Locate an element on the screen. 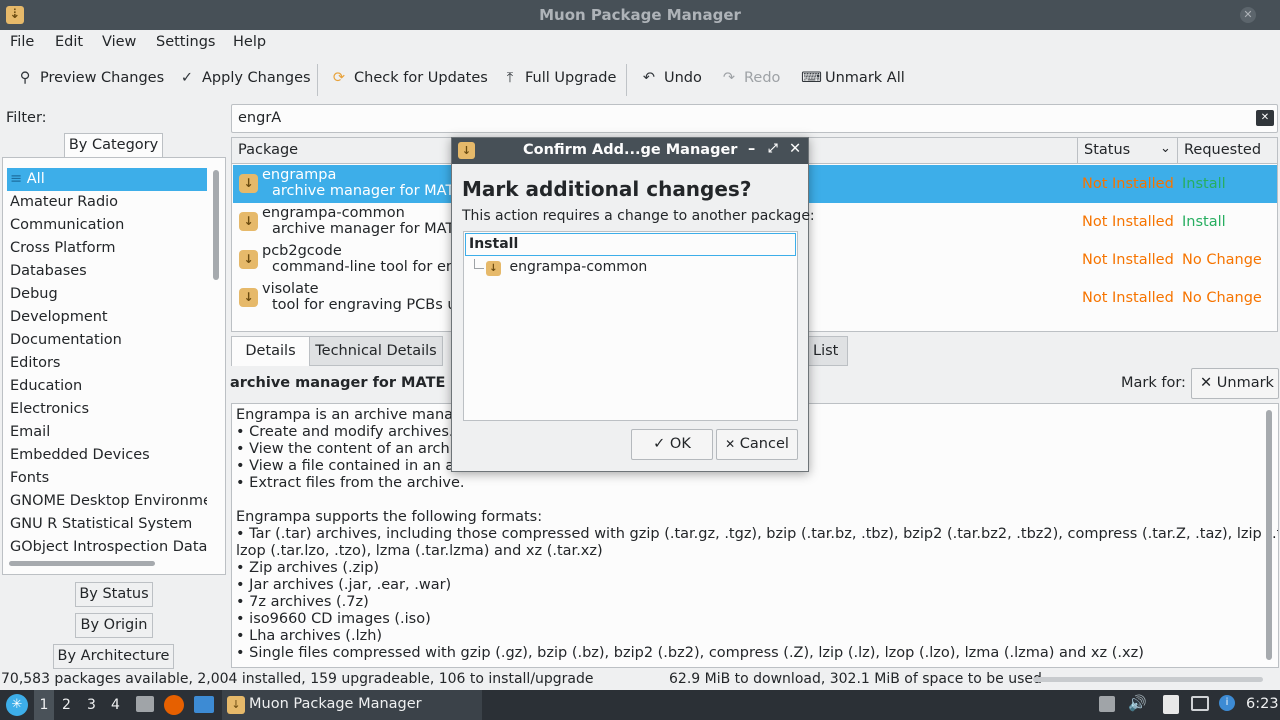  firefox-icon is located at coordinates (174, 705).